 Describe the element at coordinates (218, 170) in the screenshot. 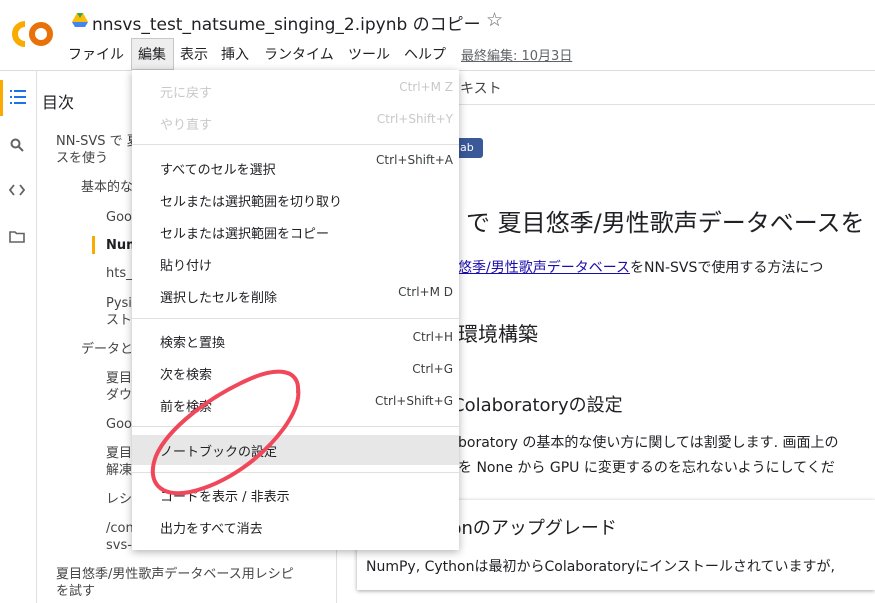

I see `menu-select-all-label: すべてのセルを選択` at that location.